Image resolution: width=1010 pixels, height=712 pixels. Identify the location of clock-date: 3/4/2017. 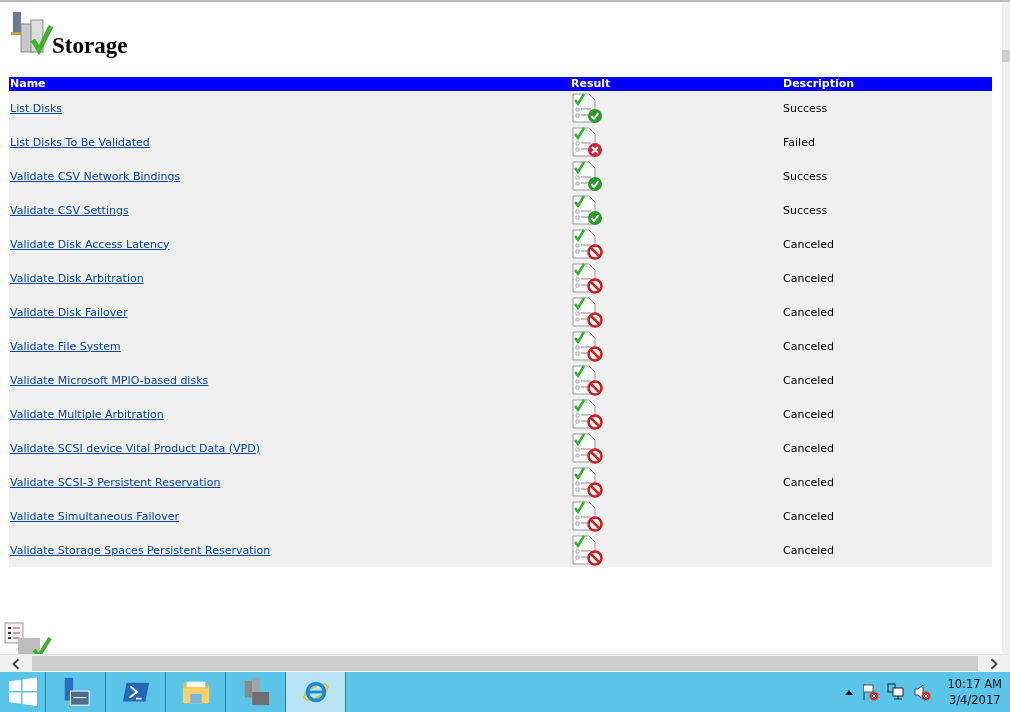
(974, 700).